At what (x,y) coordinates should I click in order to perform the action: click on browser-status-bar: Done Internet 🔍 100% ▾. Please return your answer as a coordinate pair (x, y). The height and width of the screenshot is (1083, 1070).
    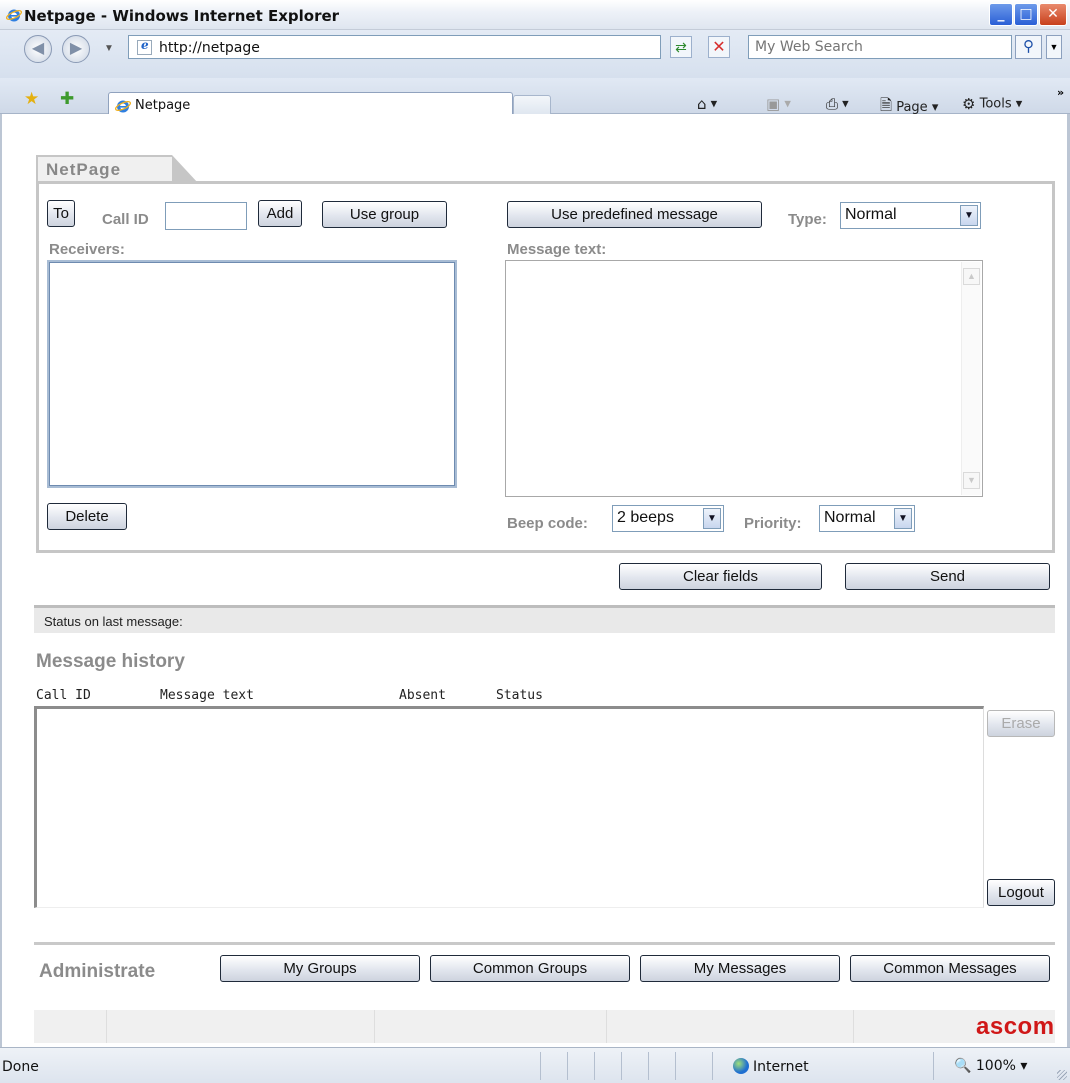
    Looking at the image, I should click on (535, 1065).